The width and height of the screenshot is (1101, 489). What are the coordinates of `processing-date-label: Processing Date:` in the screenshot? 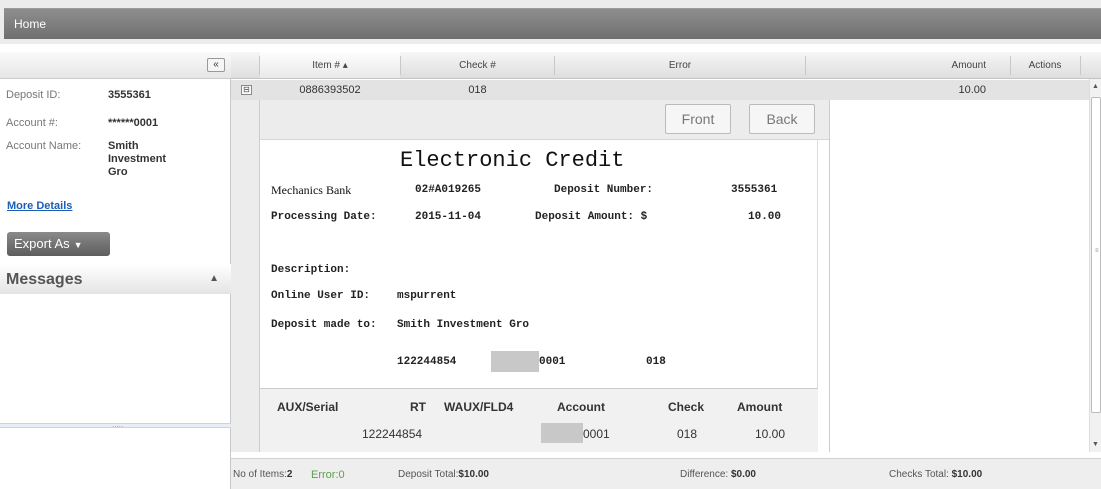 It's located at (324, 217).